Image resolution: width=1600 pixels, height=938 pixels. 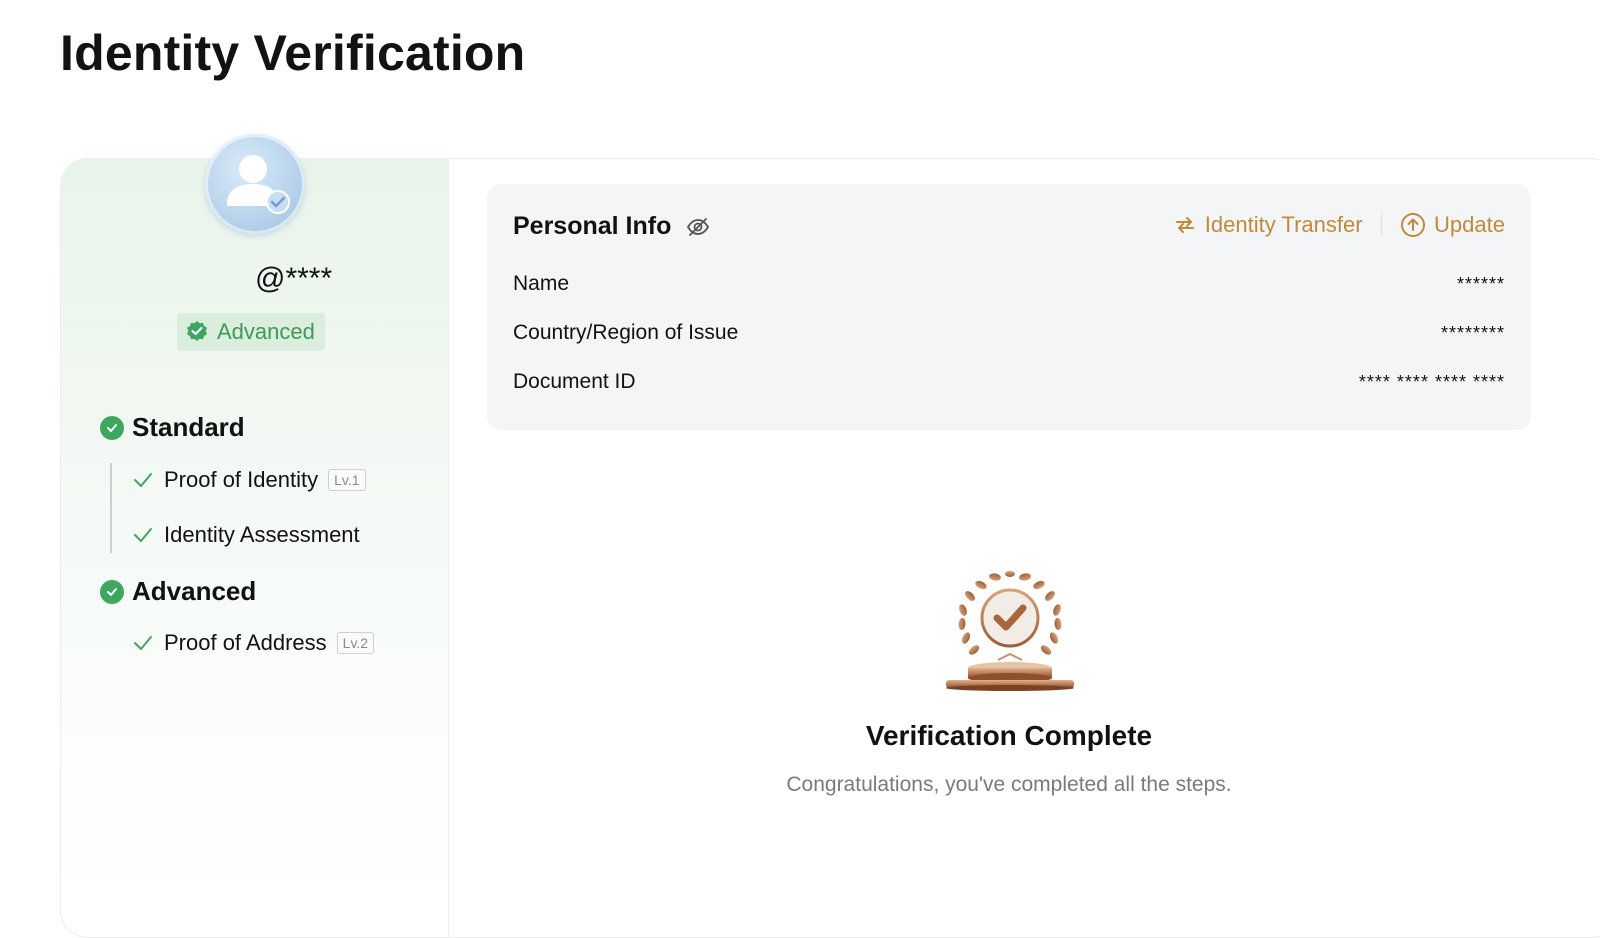 I want to click on update-button: Update, so click(x=1452, y=225).